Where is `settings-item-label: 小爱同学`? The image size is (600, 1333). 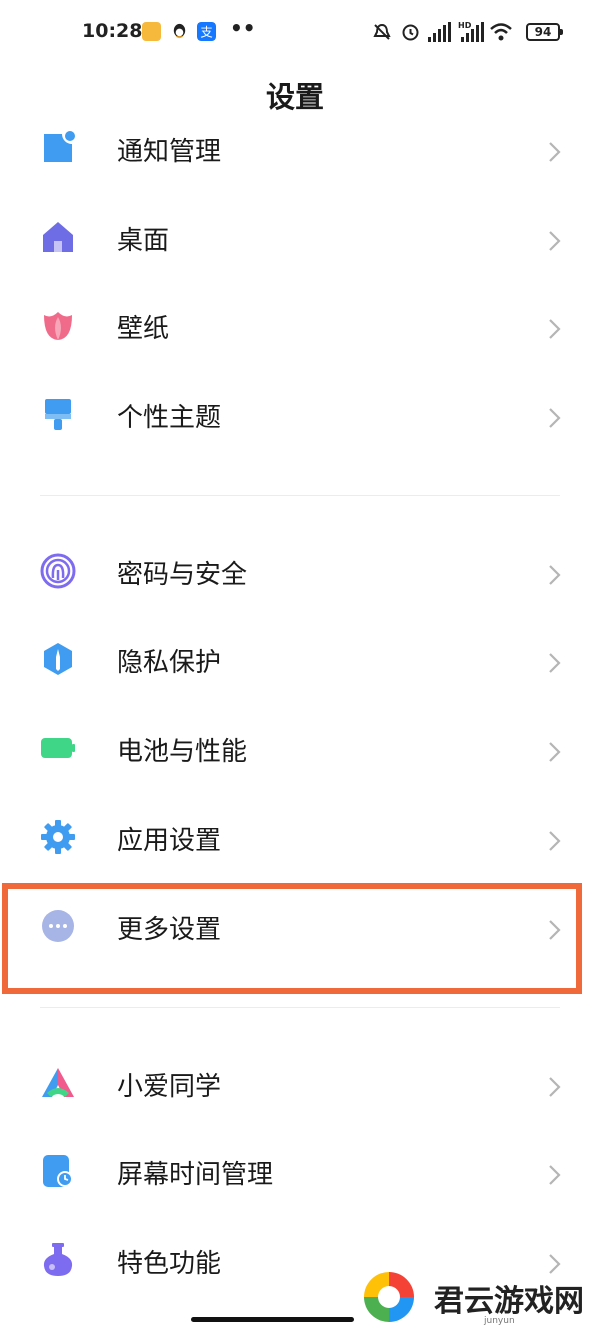
settings-item-label: 小爱同学 is located at coordinates (169, 1087).